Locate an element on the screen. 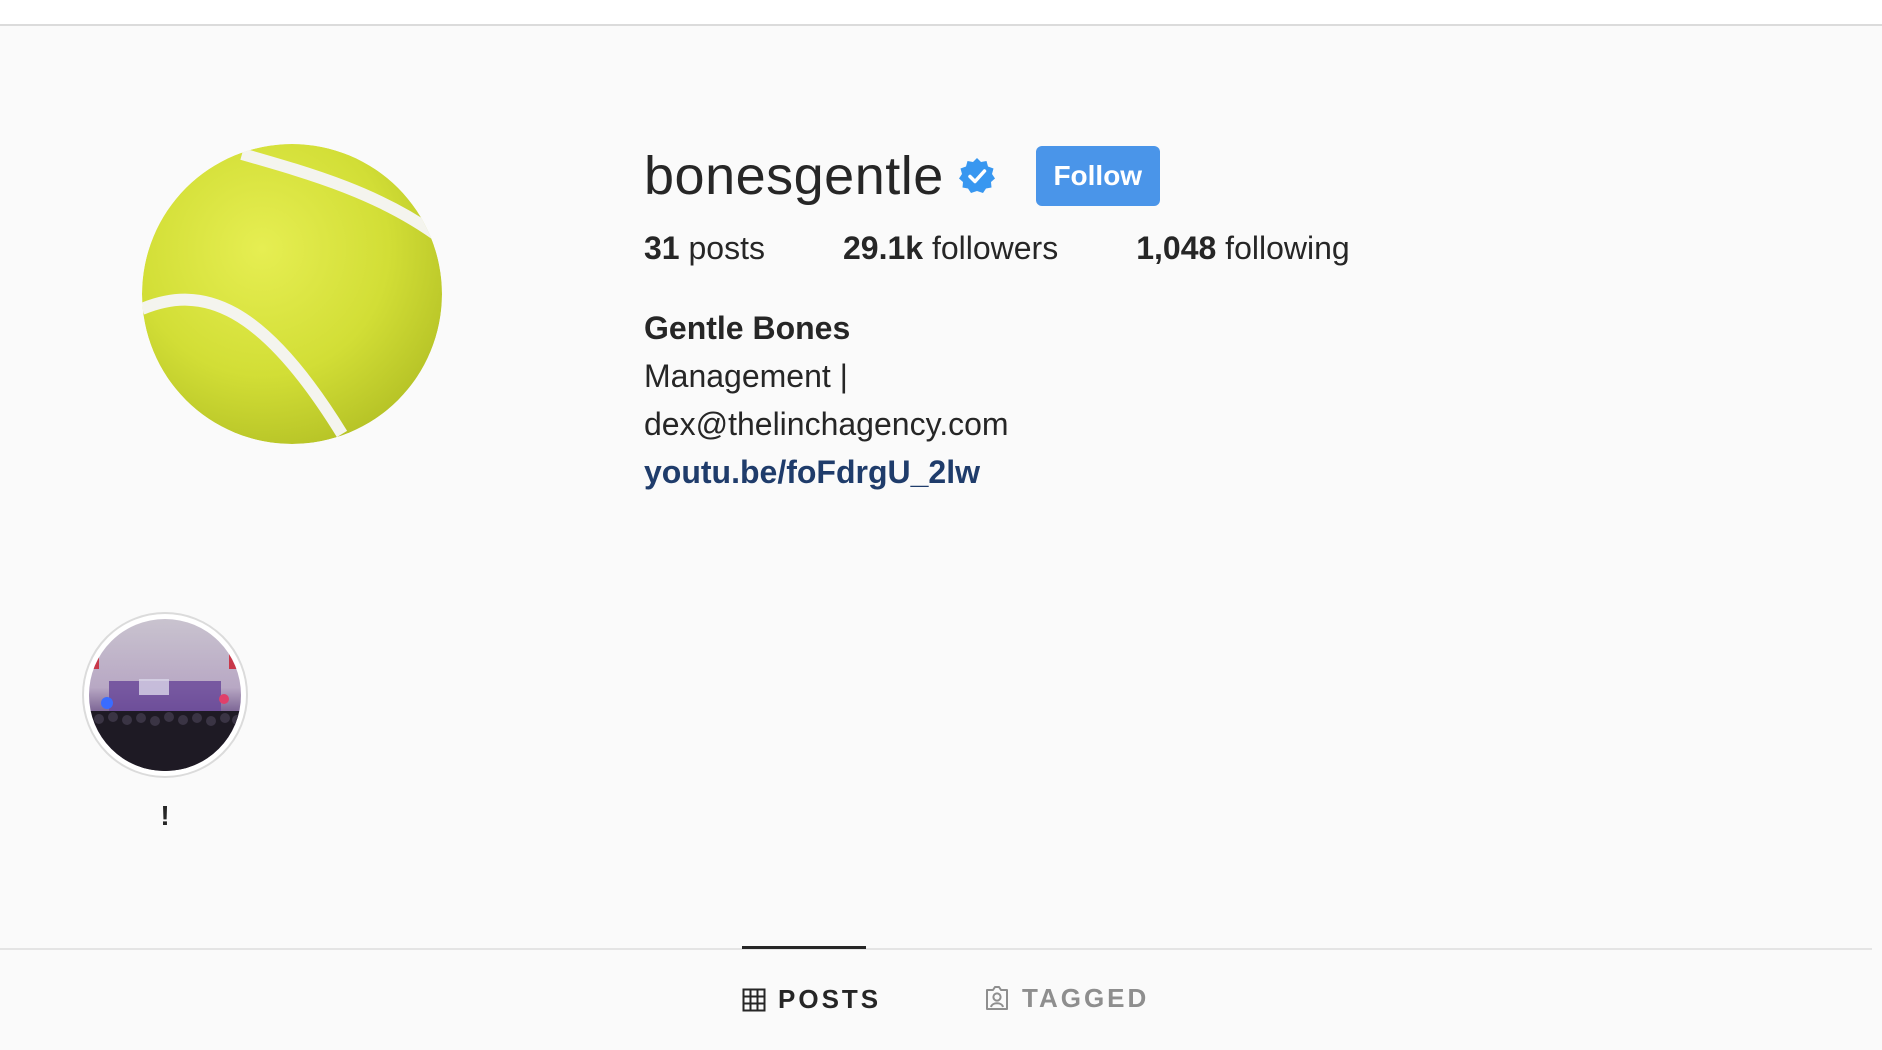  top-bar is located at coordinates (941, 13).